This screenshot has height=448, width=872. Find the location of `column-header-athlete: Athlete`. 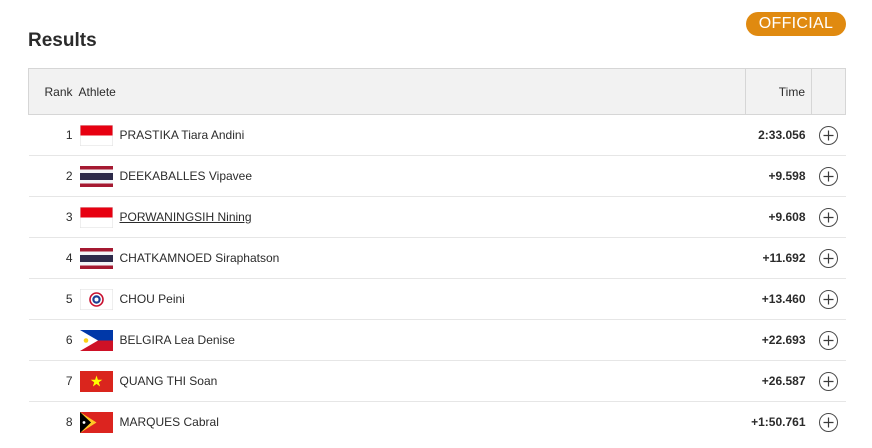

column-header-athlete: Athlete is located at coordinates (412, 91).